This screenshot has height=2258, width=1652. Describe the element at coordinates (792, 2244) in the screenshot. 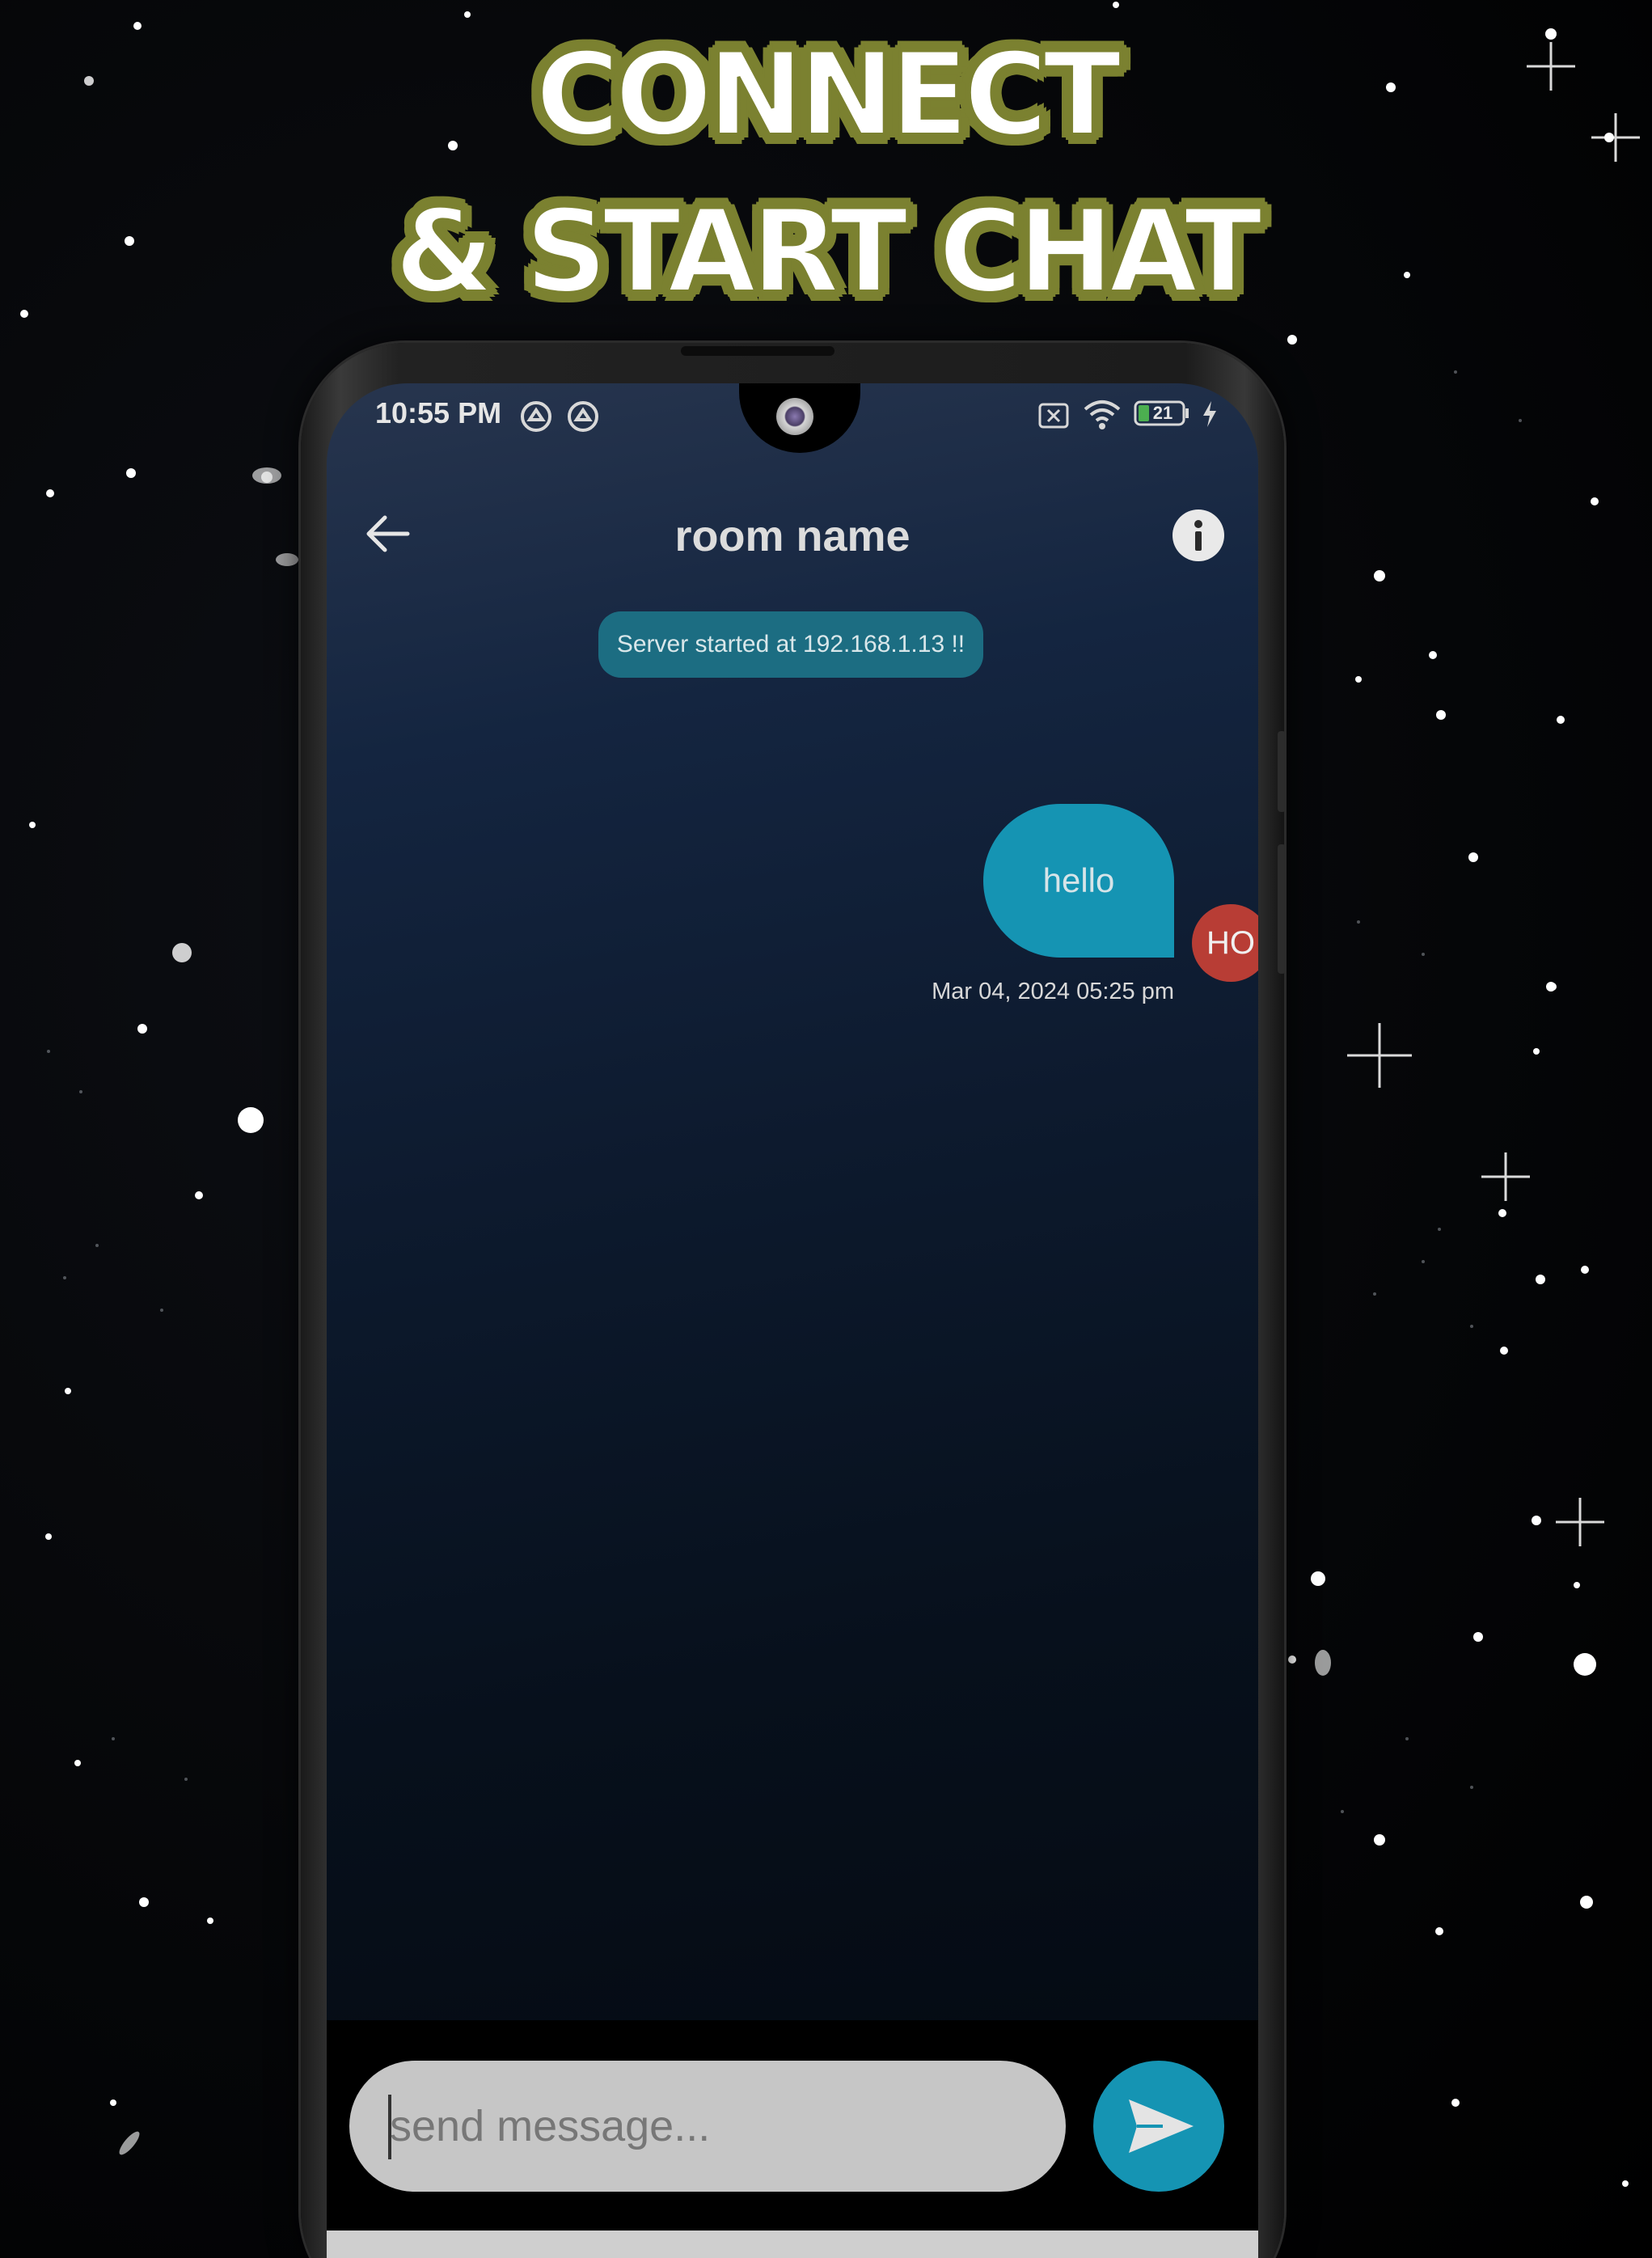

I see `navigation-strip` at that location.